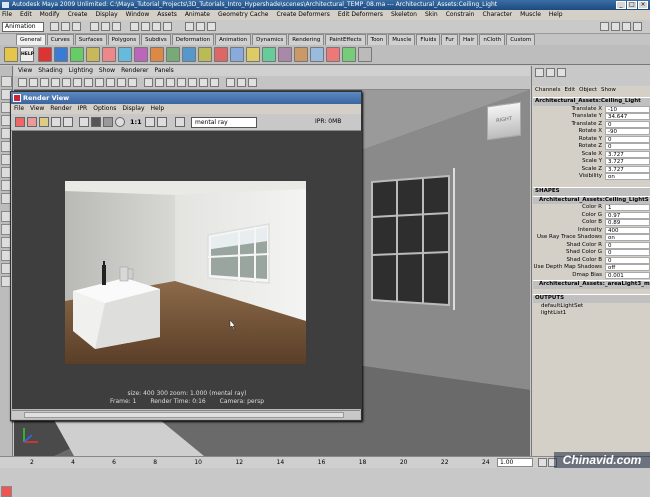  Describe the element at coordinates (621, 5) in the screenshot. I see `minimize-button: _` at that location.